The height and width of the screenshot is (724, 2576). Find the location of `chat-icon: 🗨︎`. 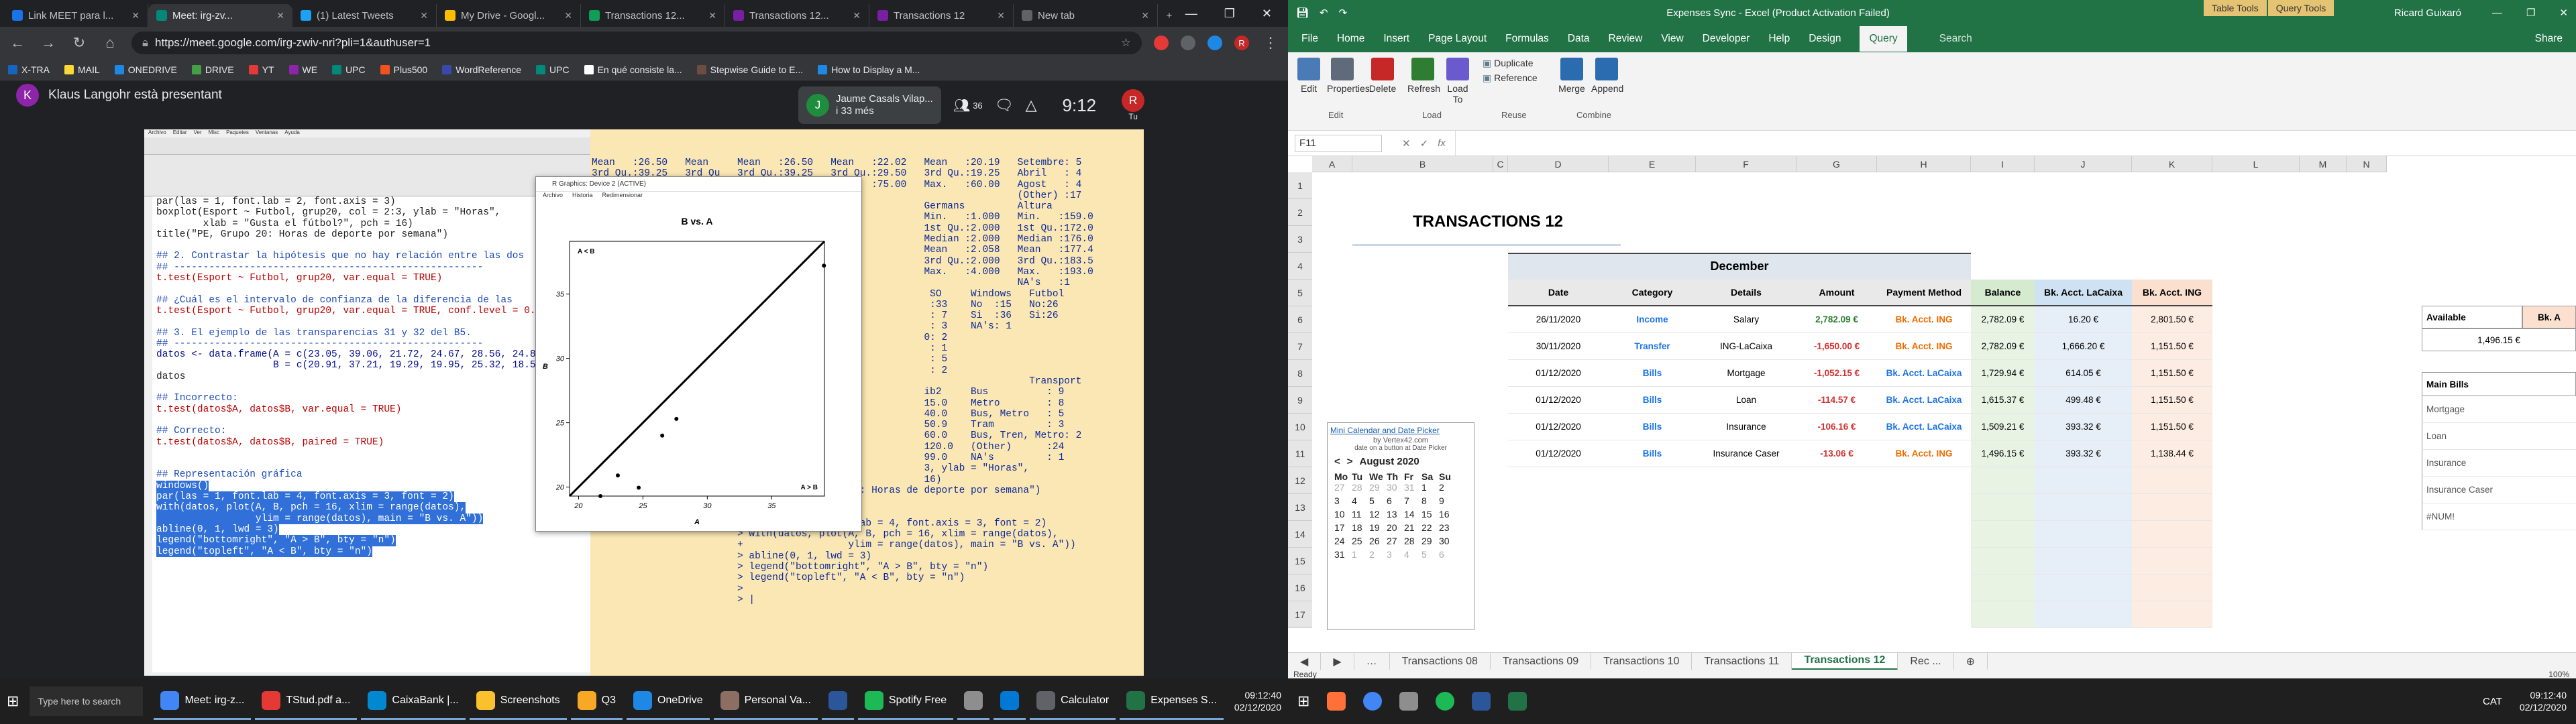

chat-icon: 🗨︎ is located at coordinates (1004, 105).